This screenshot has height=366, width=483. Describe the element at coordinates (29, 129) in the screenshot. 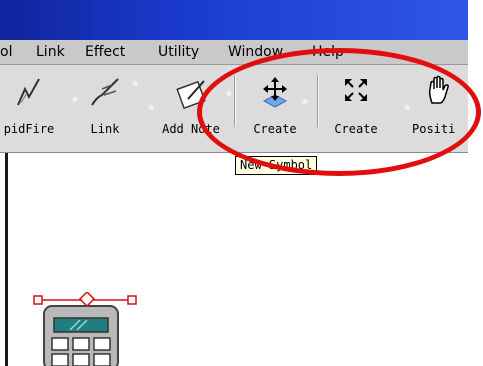

I see `tool-rapidfire-label: pidFire` at that location.